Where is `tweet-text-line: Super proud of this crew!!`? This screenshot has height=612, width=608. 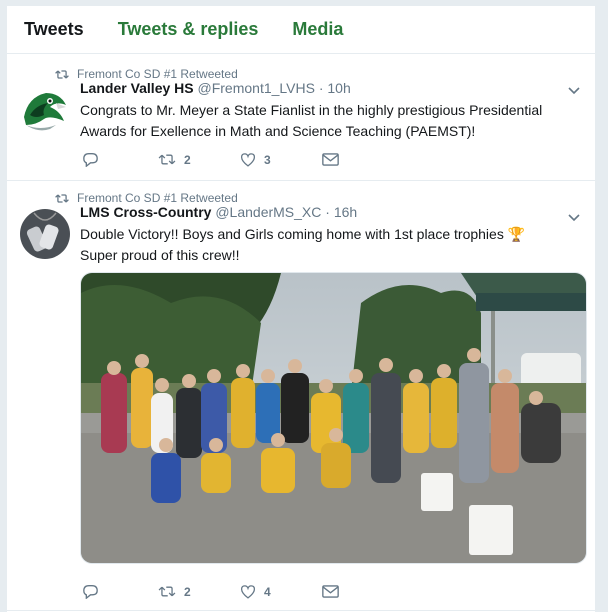
tweet-text-line: Super proud of this crew!! is located at coordinates (160, 255).